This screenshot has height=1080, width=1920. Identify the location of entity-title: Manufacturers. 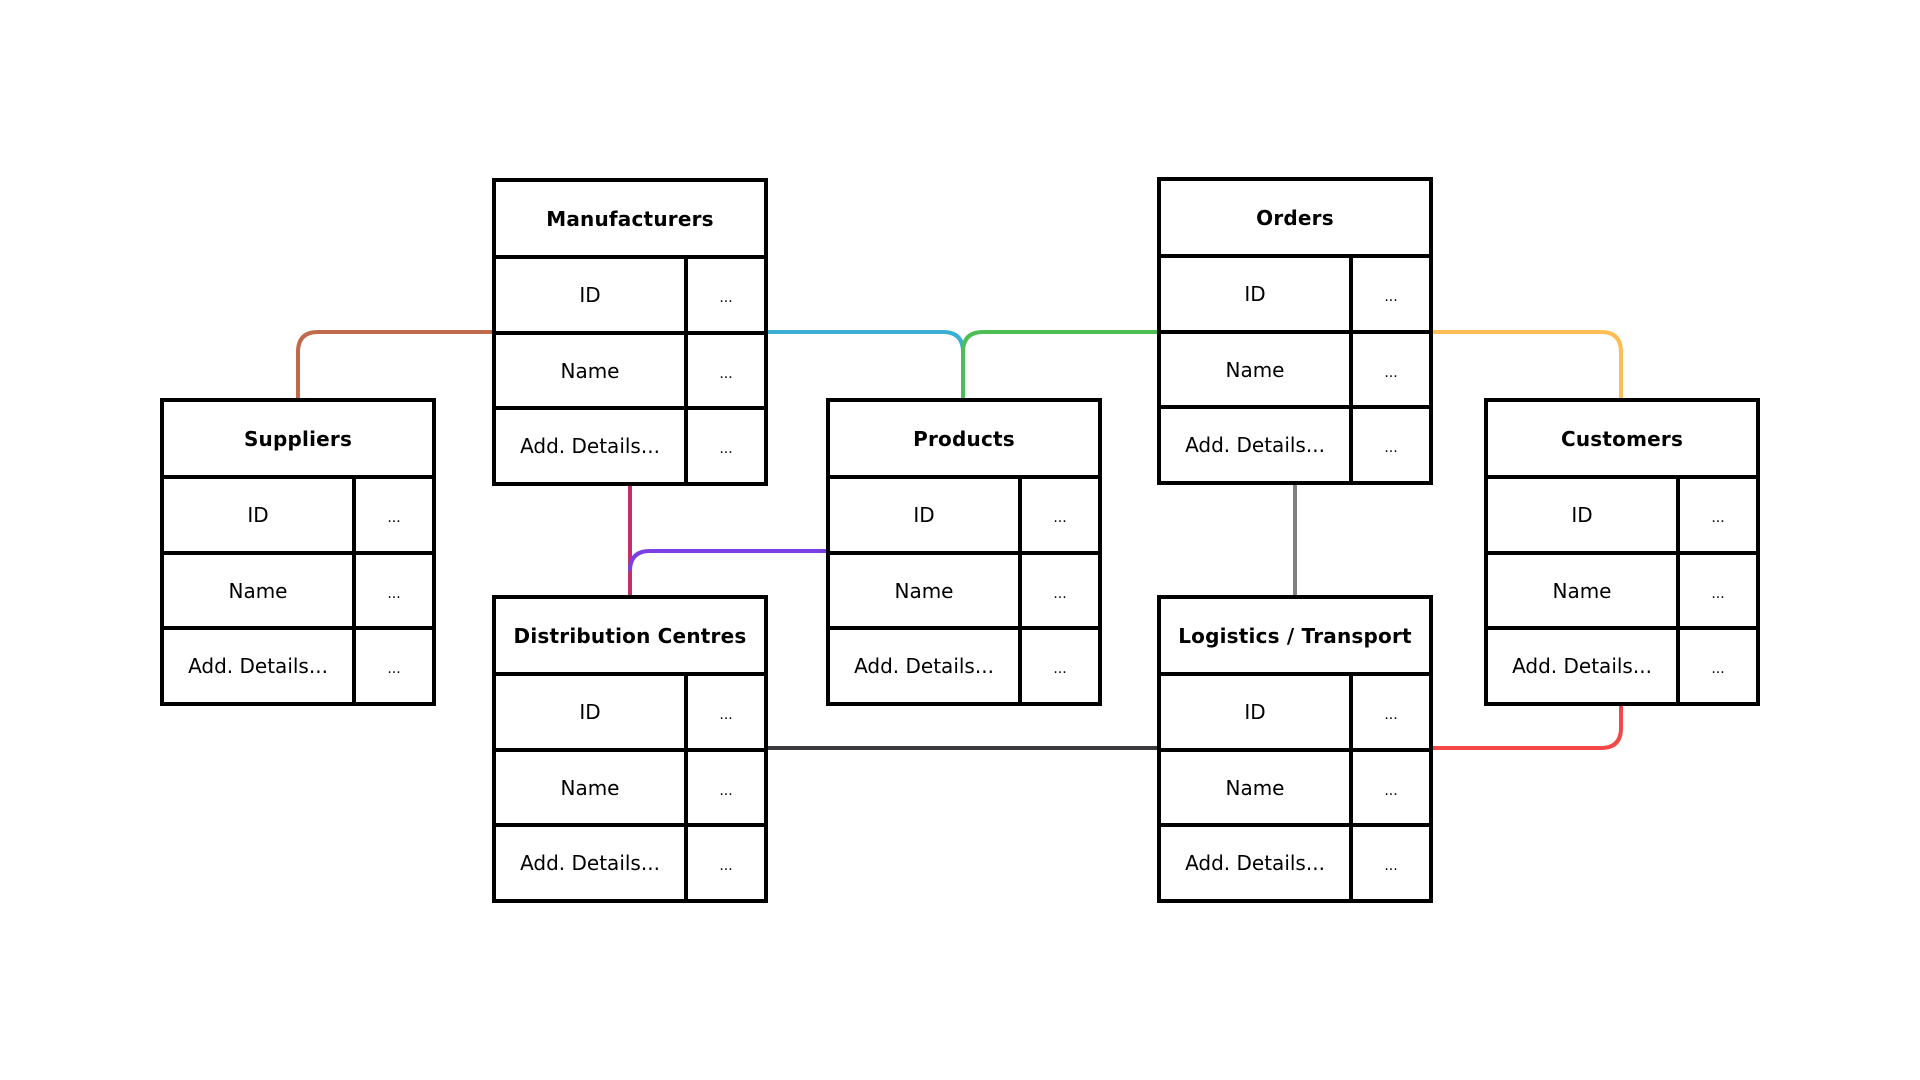
(630, 220).